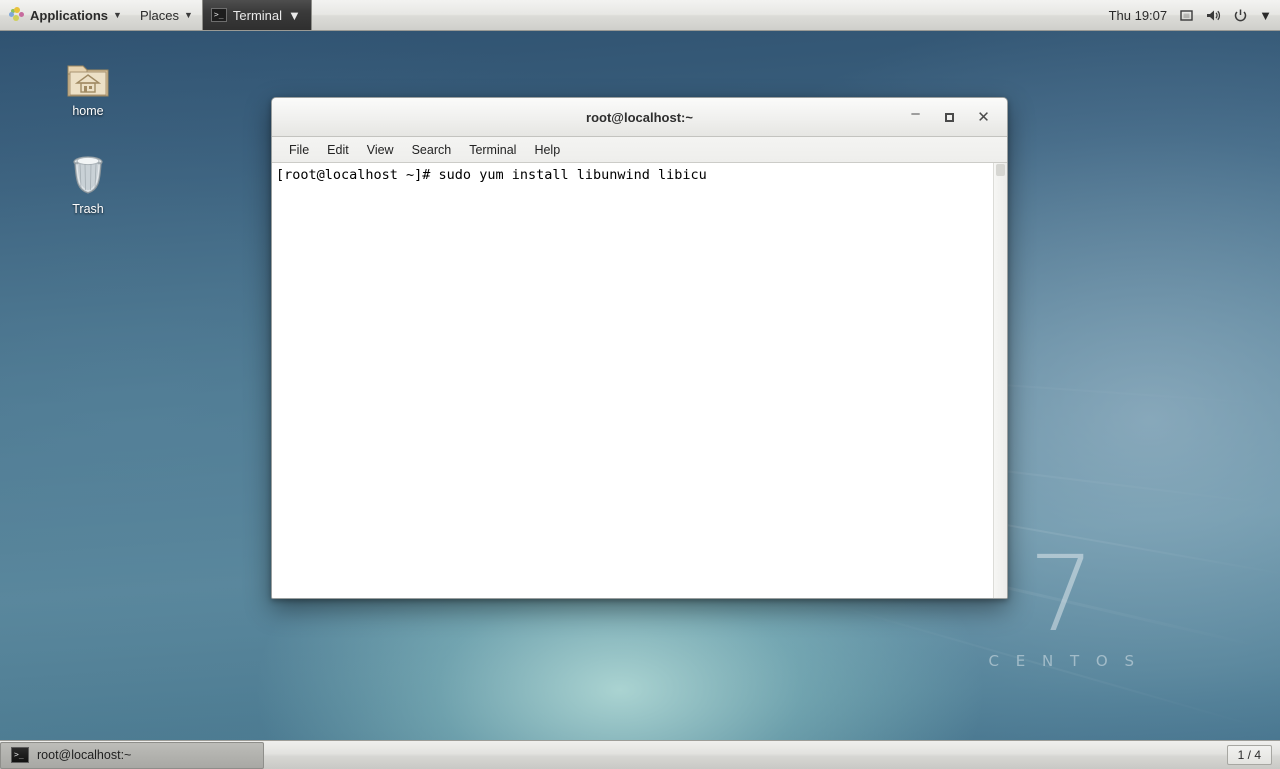  What do you see at coordinates (1213, 15) in the screenshot?
I see `volume-icon` at bounding box center [1213, 15].